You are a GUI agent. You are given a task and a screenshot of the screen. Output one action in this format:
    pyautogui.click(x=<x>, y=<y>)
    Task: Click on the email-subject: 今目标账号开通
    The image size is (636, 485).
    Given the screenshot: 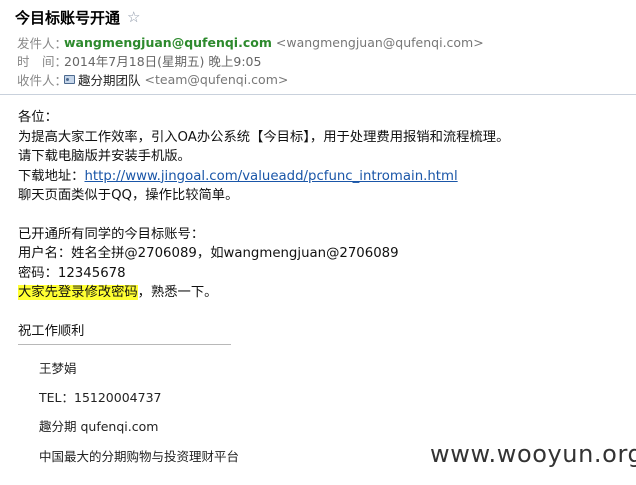 What is the action you would take?
    pyautogui.click(x=68, y=17)
    